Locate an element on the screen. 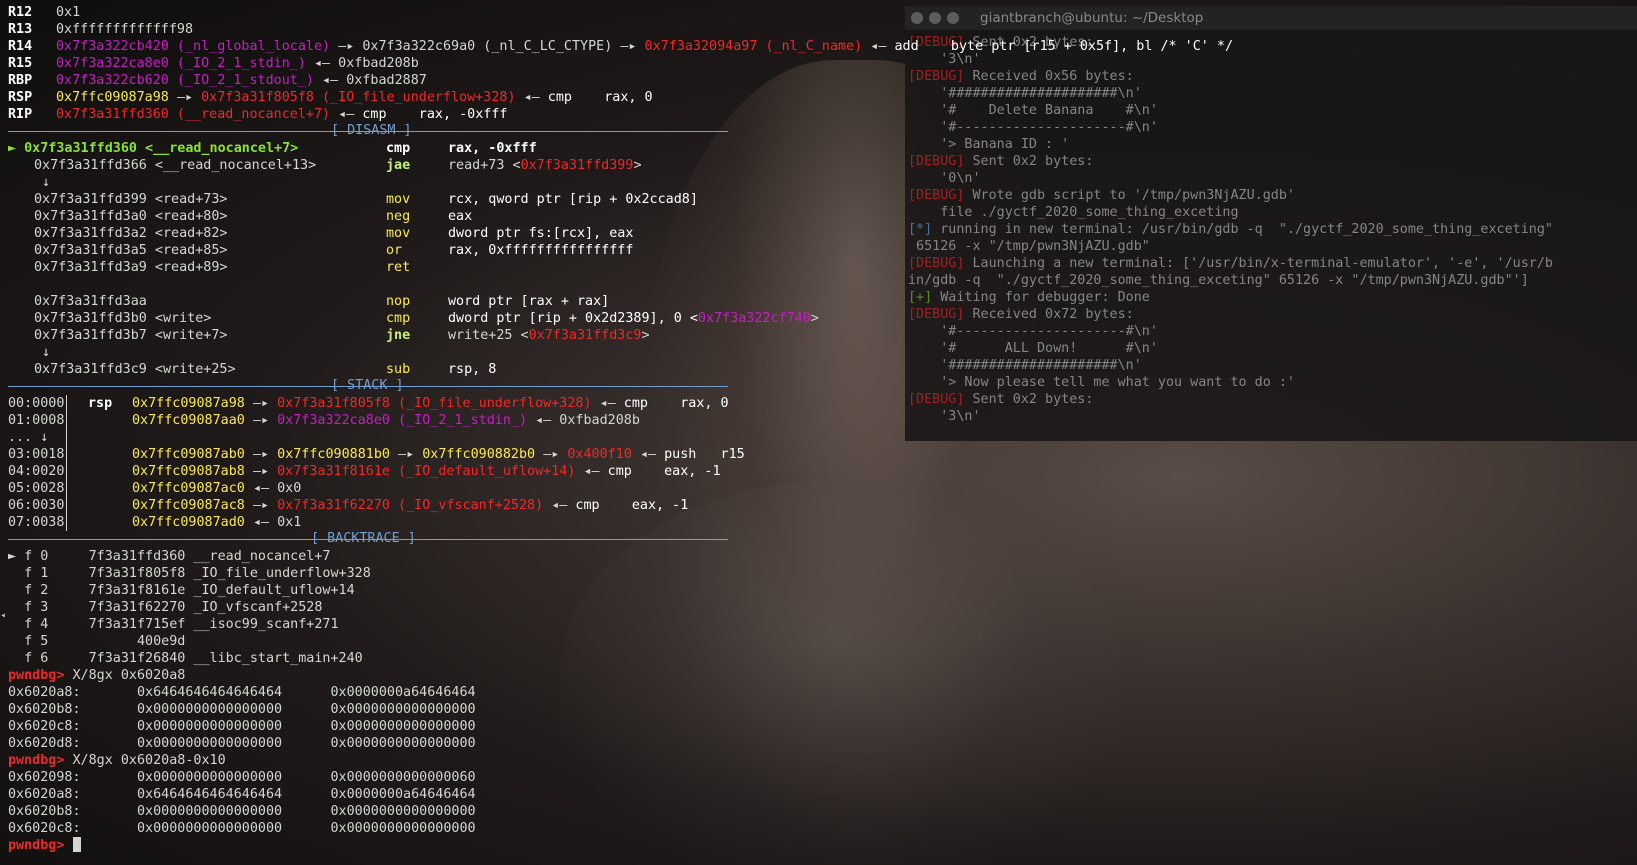 The width and height of the screenshot is (1637, 865). stack-entry: 05:0028 0x7ffc09087ac0 ◂— 0x0 is located at coordinates (155, 488).